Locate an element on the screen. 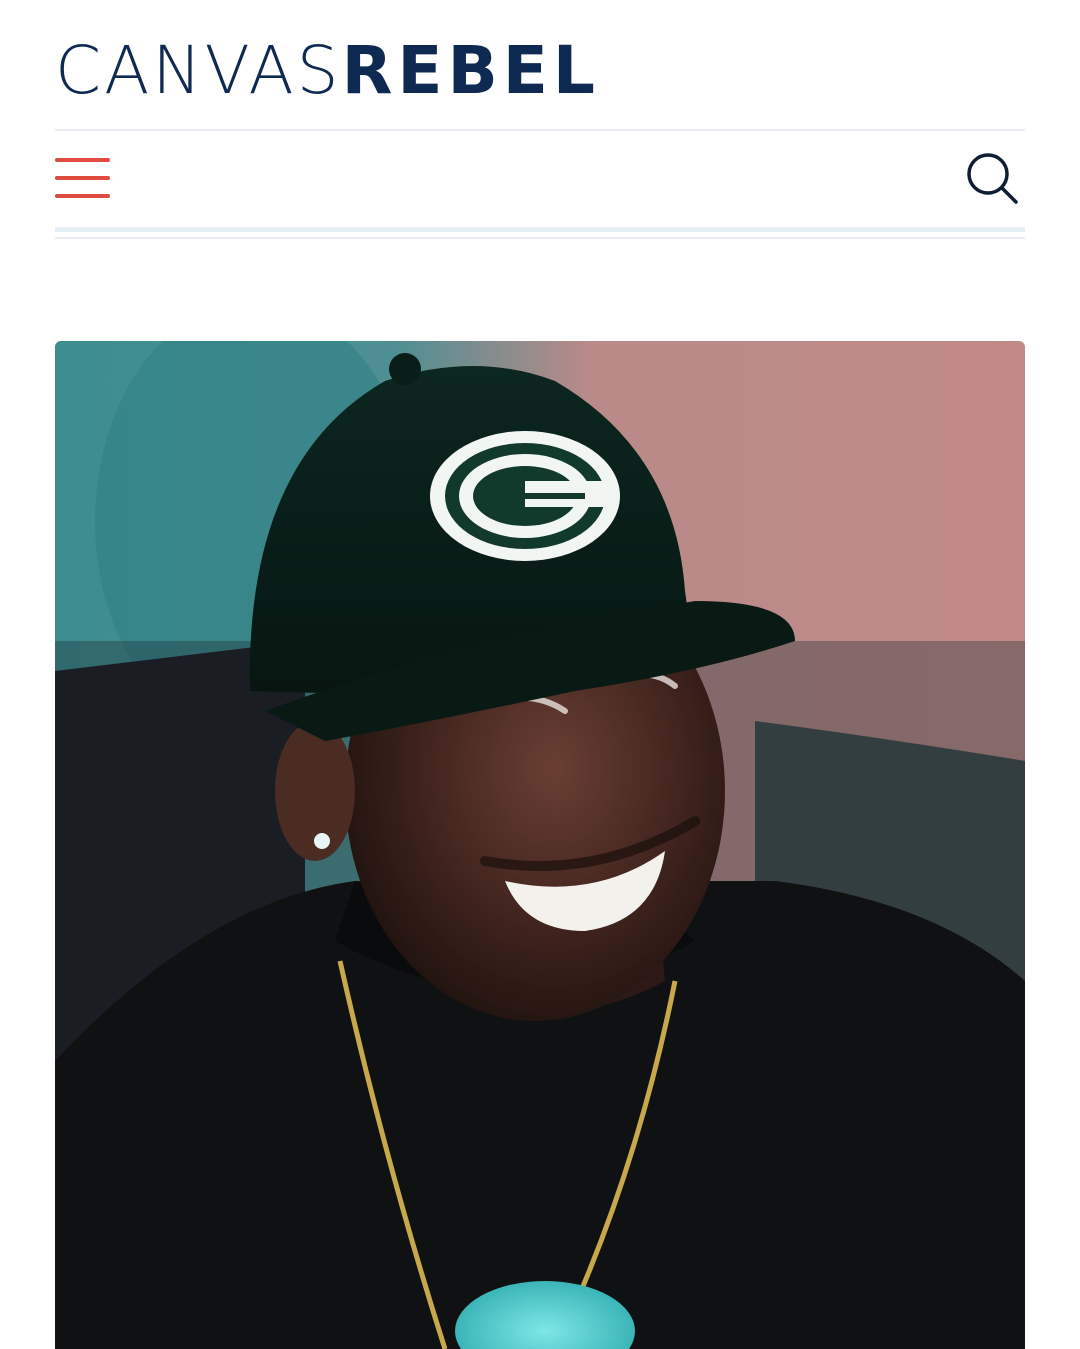 Image resolution: width=1080 pixels, height=1349 pixels. nav-bar is located at coordinates (540, 179).